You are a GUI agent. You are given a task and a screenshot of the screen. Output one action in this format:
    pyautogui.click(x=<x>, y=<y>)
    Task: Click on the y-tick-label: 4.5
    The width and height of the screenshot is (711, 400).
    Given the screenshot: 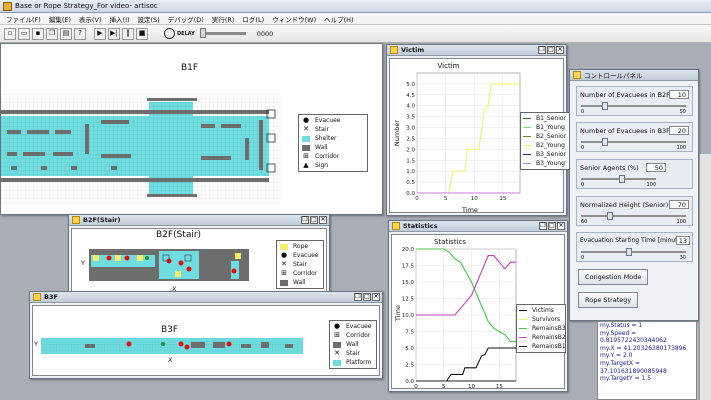 What is the action you would take?
    pyautogui.click(x=410, y=96)
    